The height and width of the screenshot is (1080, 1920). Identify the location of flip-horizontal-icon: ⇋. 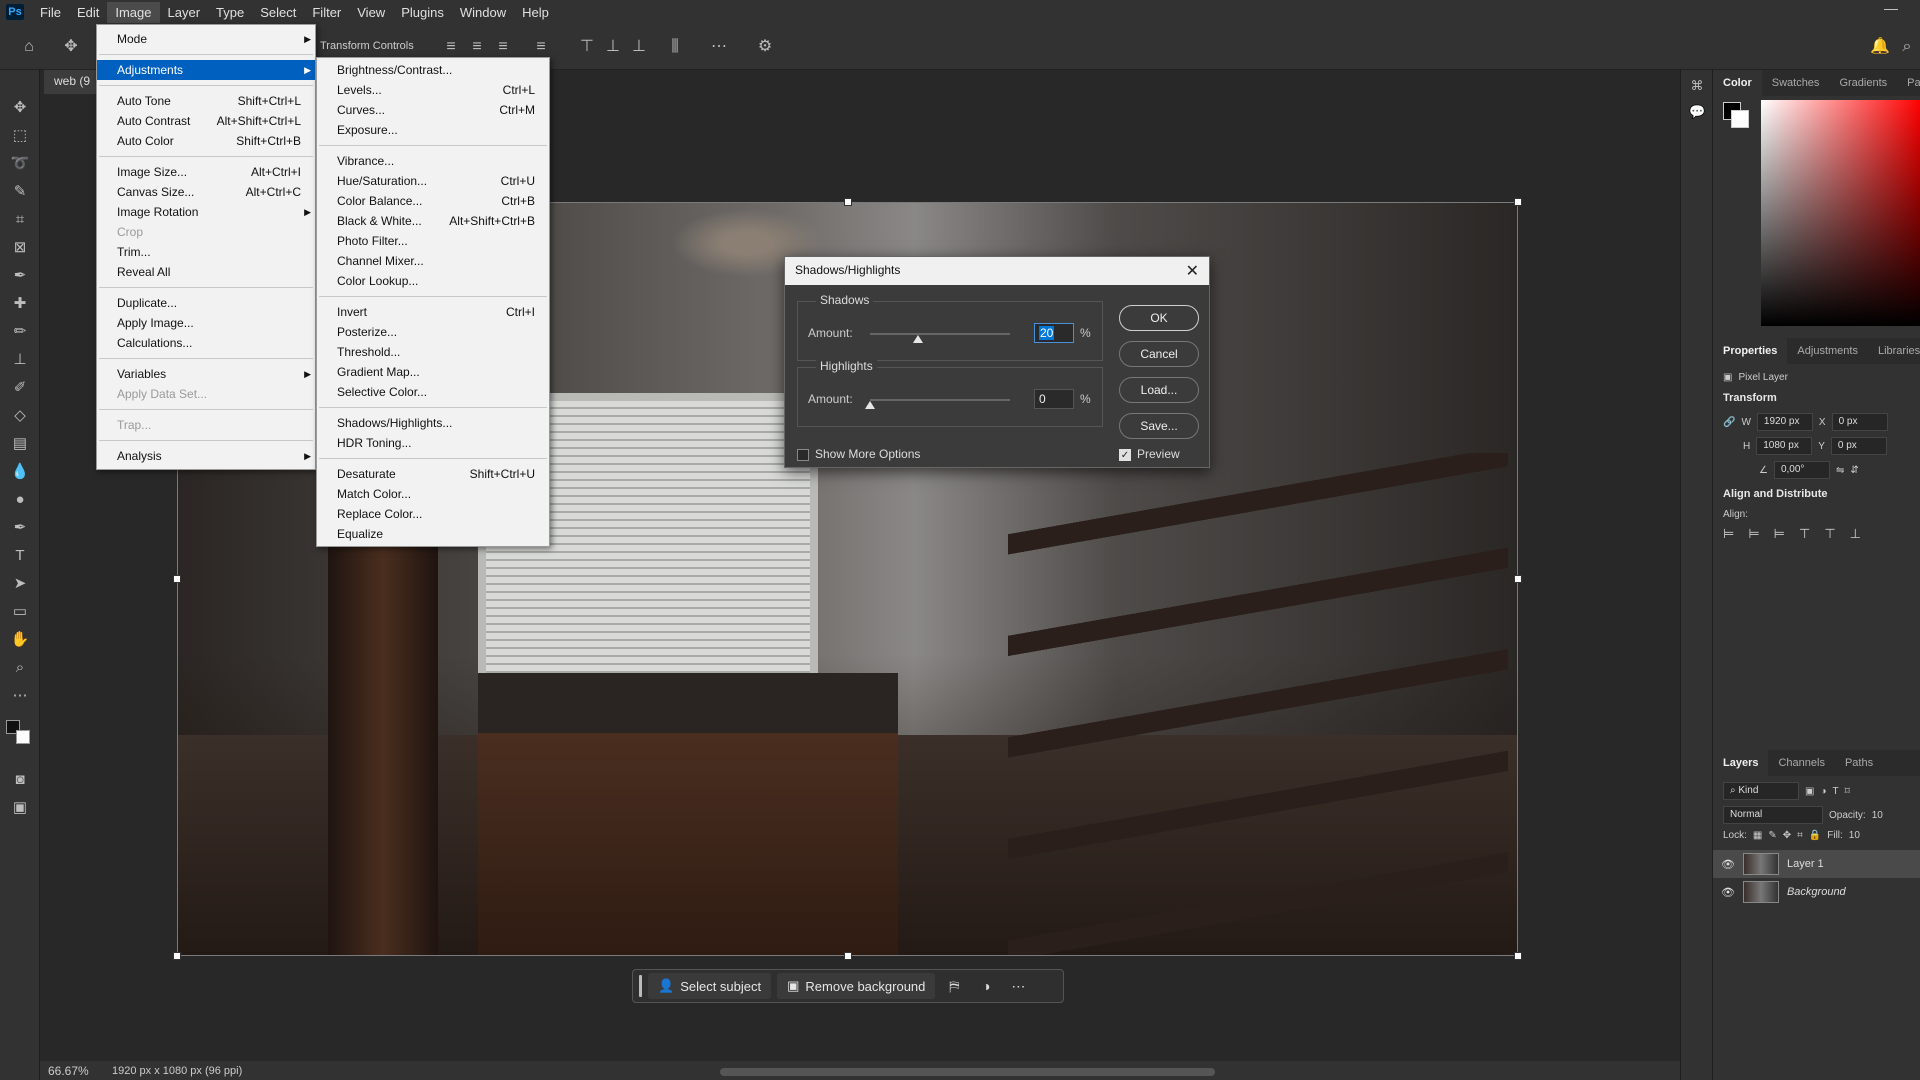
(1840, 470).